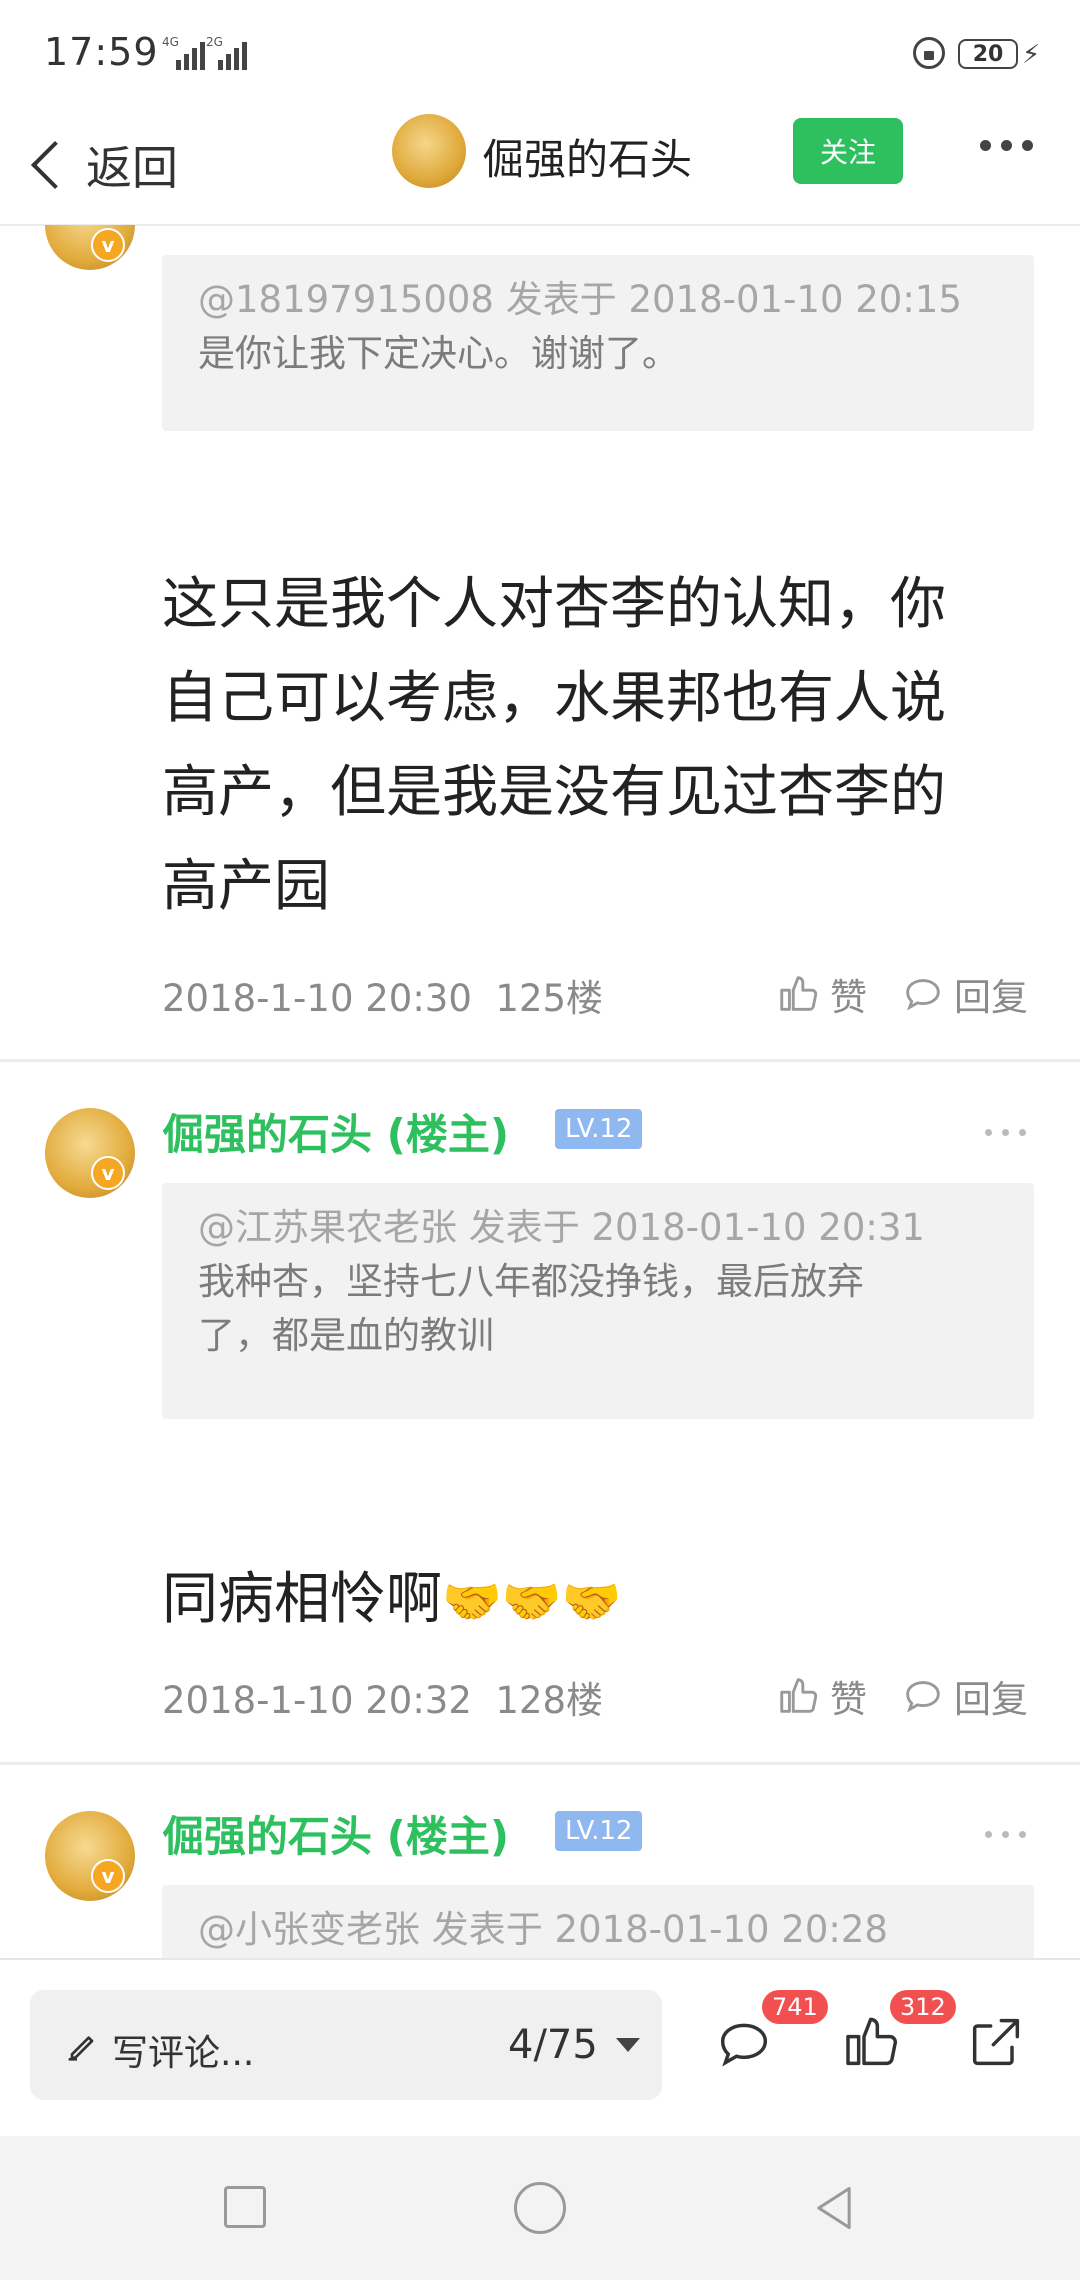 Image resolution: width=1080 pixels, height=2280 pixels. Describe the element at coordinates (549, 998) in the screenshot. I see `floor-number: 125楼` at that location.